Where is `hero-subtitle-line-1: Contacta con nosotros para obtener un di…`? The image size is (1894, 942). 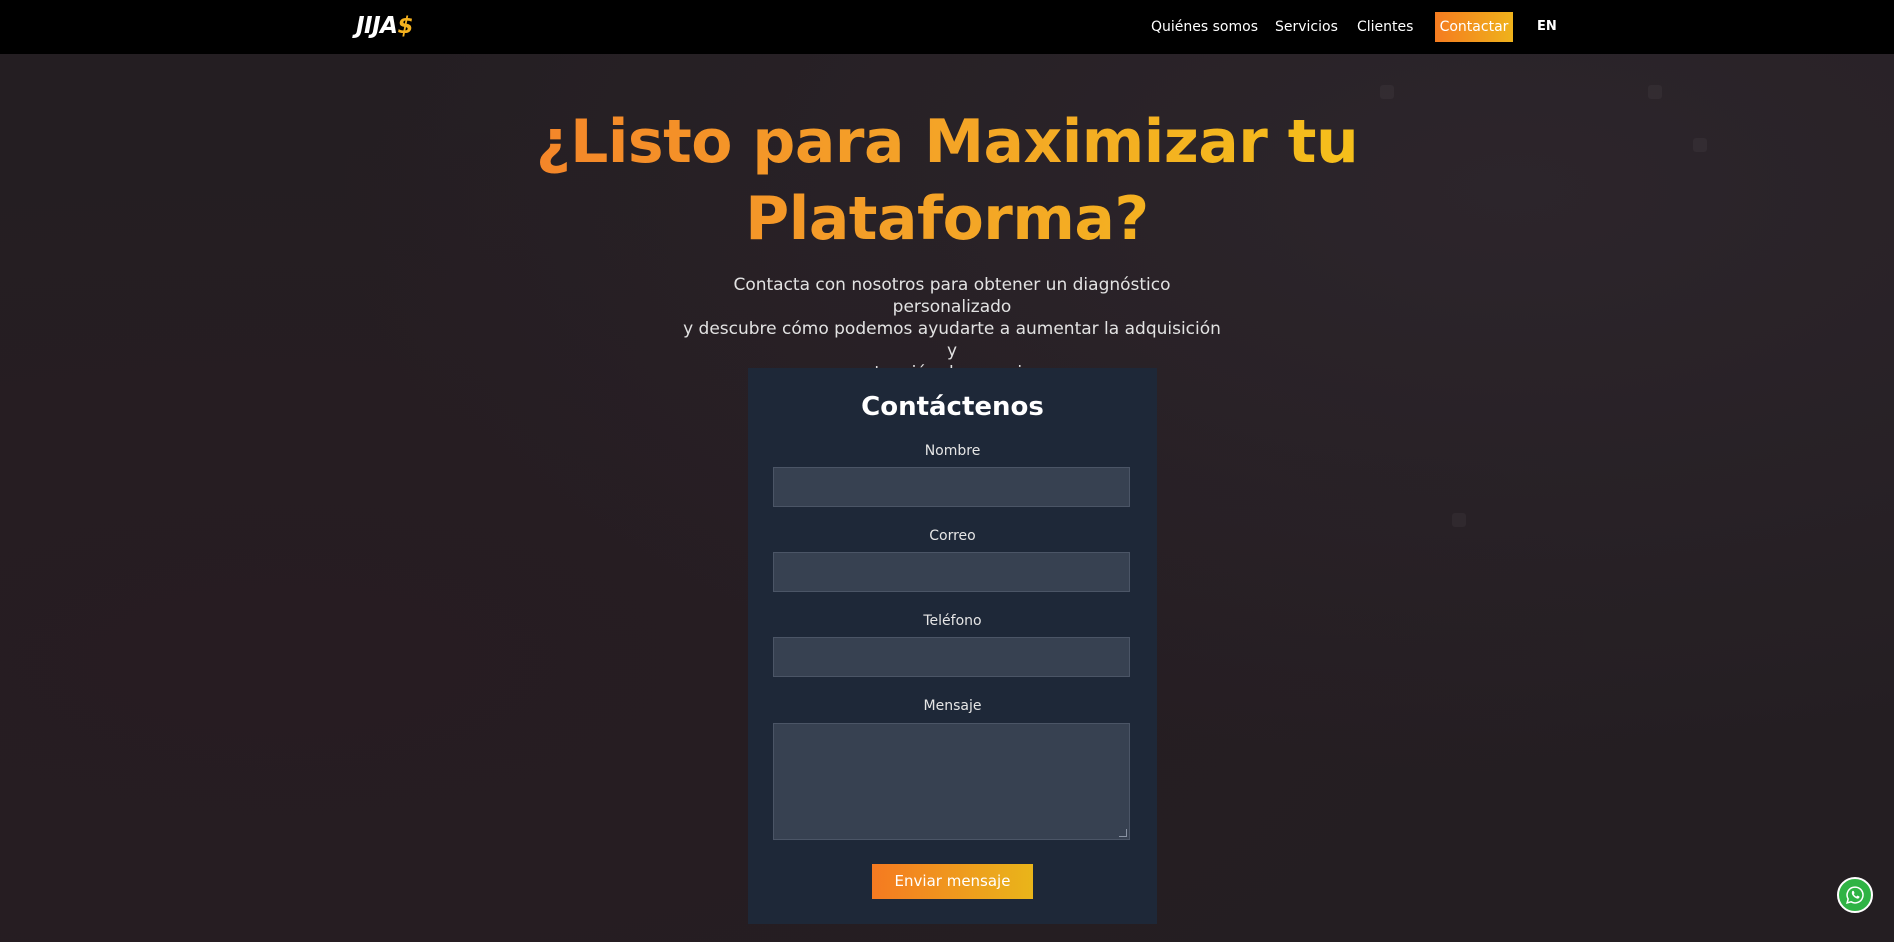
hero-subtitle-line-1: Contacta con nosotros para obtener un di… is located at coordinates (952, 296).